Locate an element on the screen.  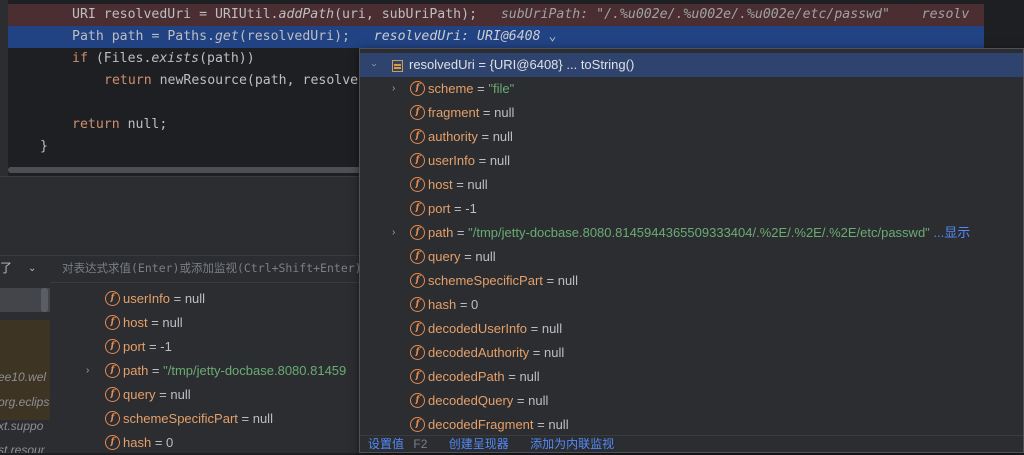
popup-field-row: f decodedUserInfo = null is located at coordinates (691, 329).